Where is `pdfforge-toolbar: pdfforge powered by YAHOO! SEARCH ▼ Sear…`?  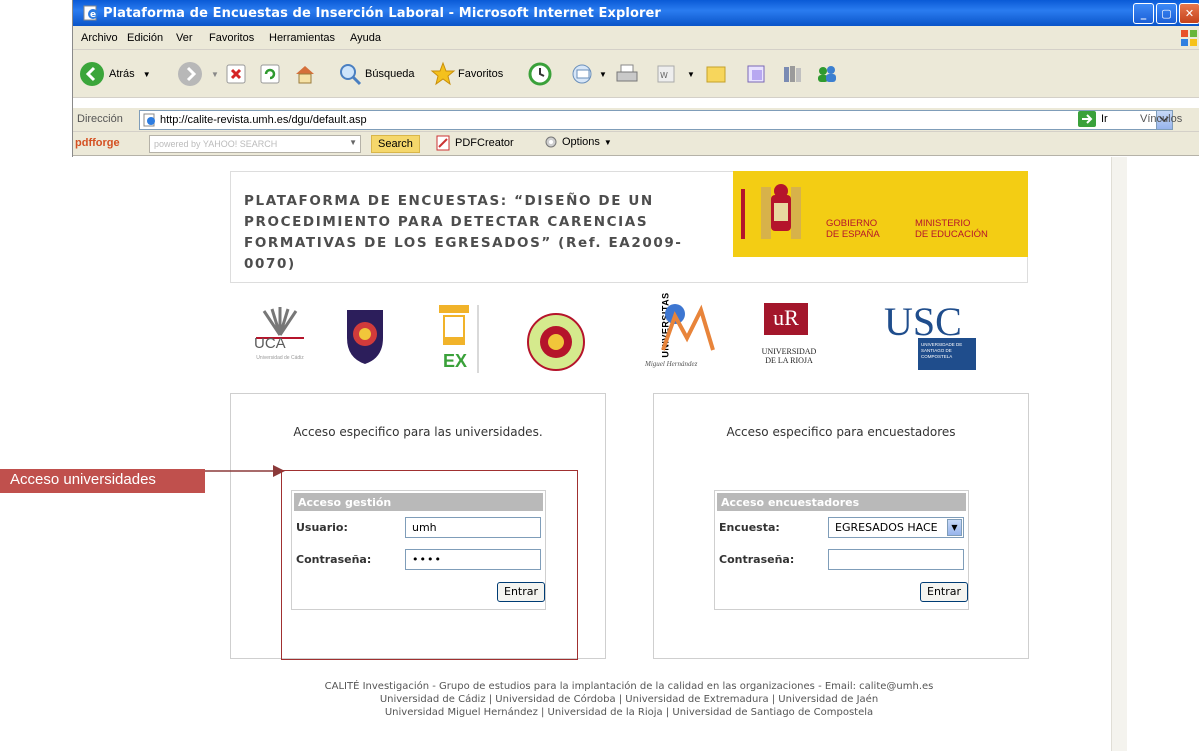
pdfforge-toolbar: pdfforge powered by YAHOO! SEARCH ▼ Sear… is located at coordinates (636, 144).